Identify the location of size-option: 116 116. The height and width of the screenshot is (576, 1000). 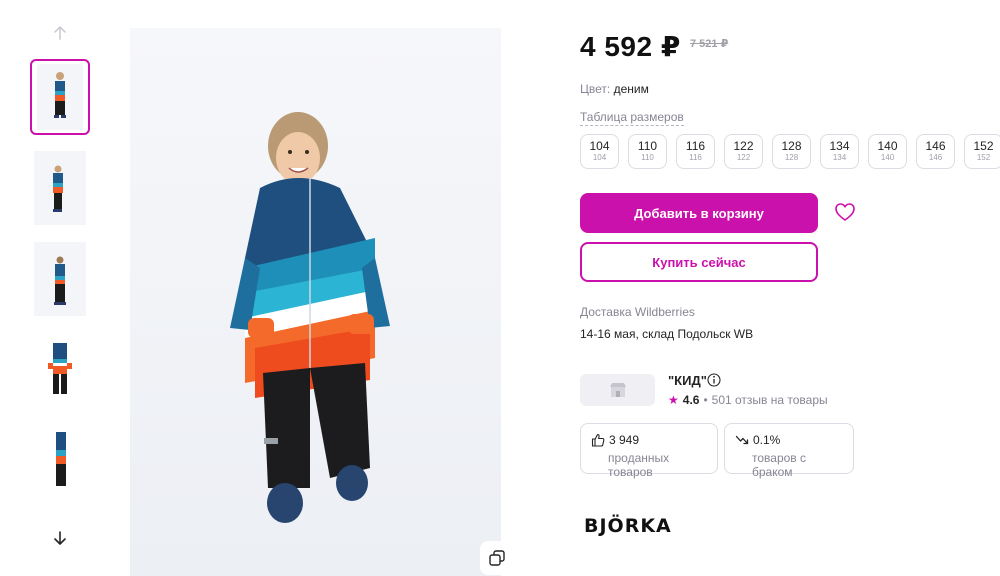
(695, 151).